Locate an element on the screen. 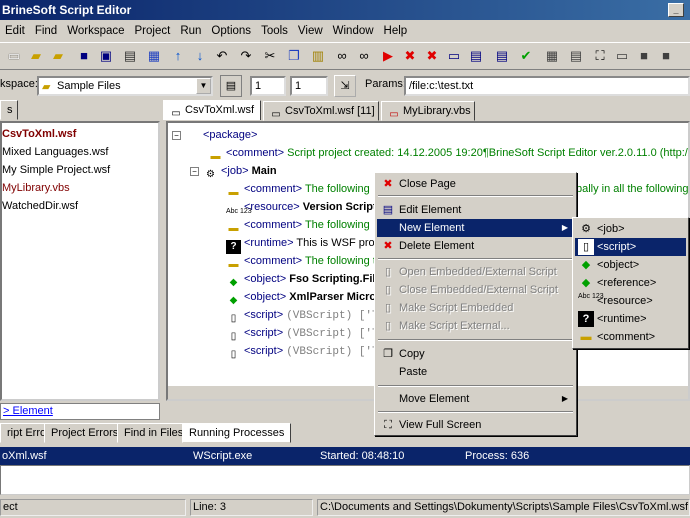  tree-row: ? <runtime> This is WSF proje is located at coordinates (304, 244).